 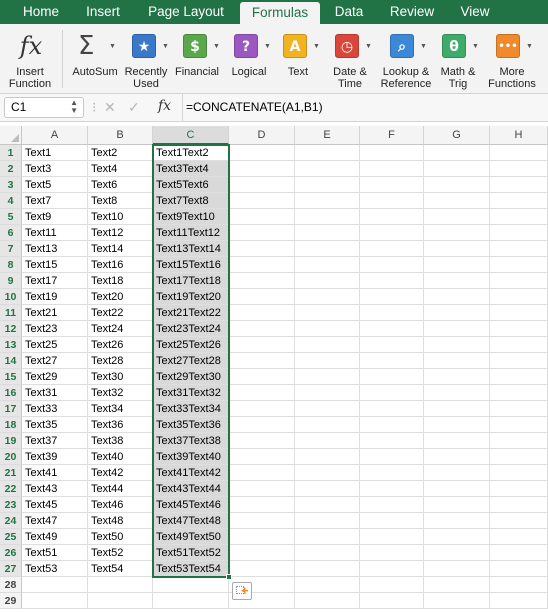 What do you see at coordinates (191, 537) in the screenshot?
I see `cell-c25: Text49Text50` at bounding box center [191, 537].